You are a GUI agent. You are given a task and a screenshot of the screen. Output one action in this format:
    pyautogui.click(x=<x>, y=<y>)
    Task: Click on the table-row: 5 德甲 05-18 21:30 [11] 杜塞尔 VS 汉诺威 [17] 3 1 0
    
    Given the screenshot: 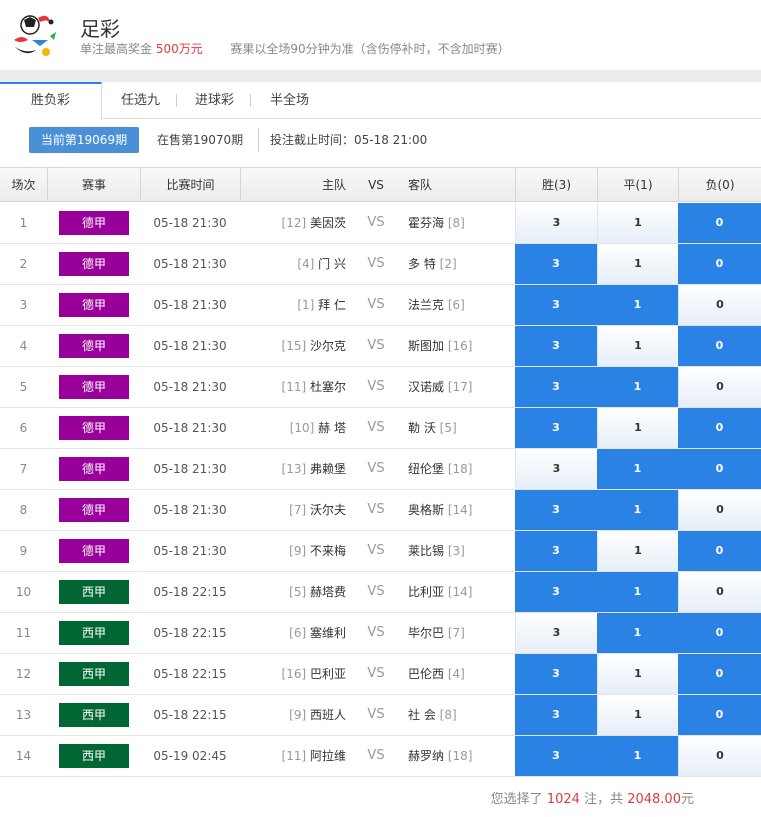 What is the action you would take?
    pyautogui.click(x=380, y=387)
    